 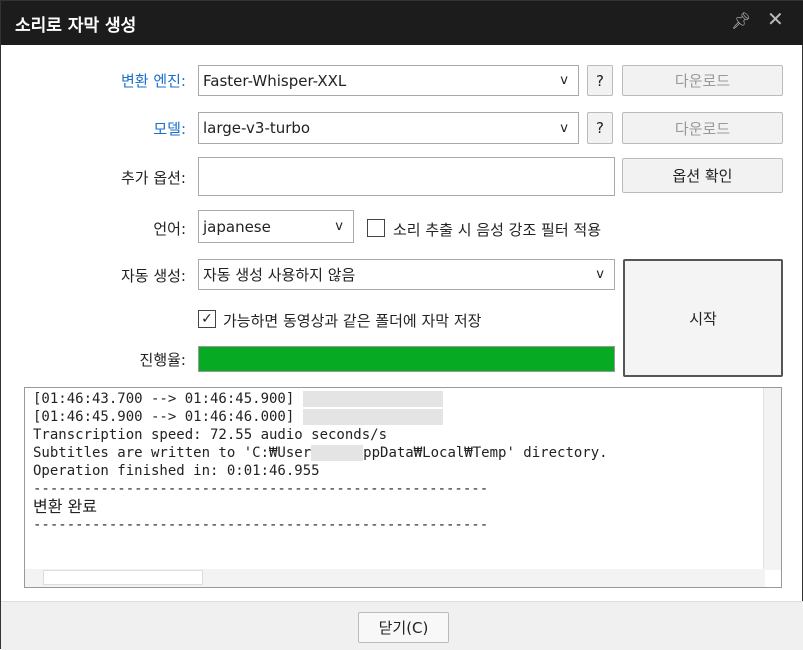 I want to click on engine-select: Faster-Whisper-XXL v, so click(x=388, y=80).